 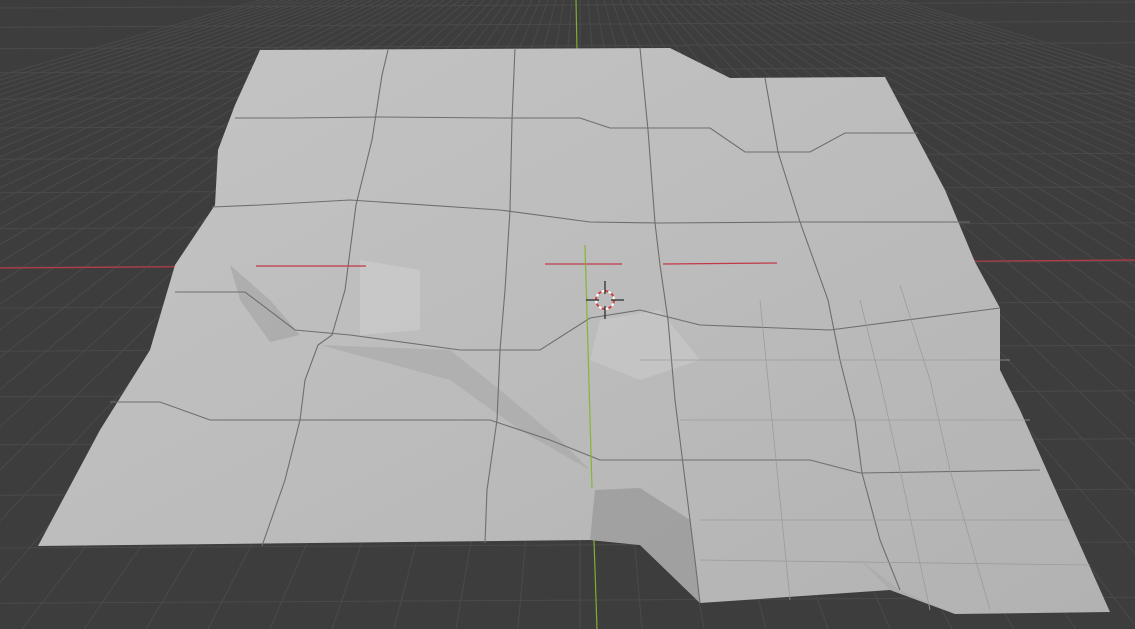 What do you see at coordinates (390, 297) in the screenshot?
I see `mesh-highlight` at bounding box center [390, 297].